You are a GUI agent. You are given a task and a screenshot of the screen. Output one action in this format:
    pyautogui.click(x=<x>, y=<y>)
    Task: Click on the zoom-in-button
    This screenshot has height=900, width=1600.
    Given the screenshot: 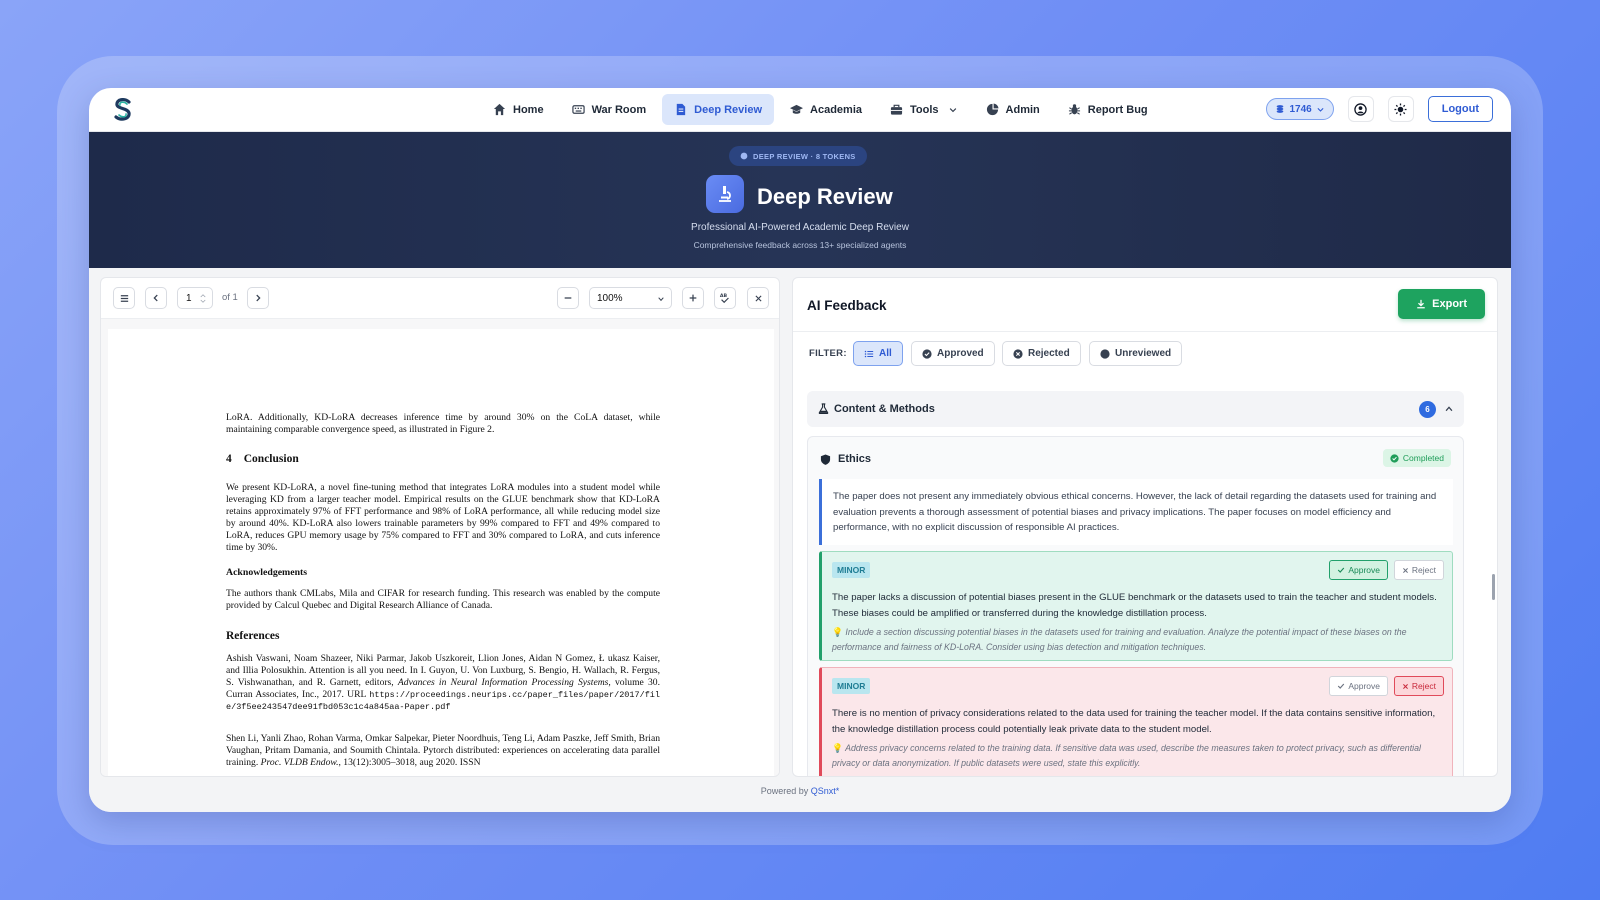 What is the action you would take?
    pyautogui.click(x=693, y=298)
    